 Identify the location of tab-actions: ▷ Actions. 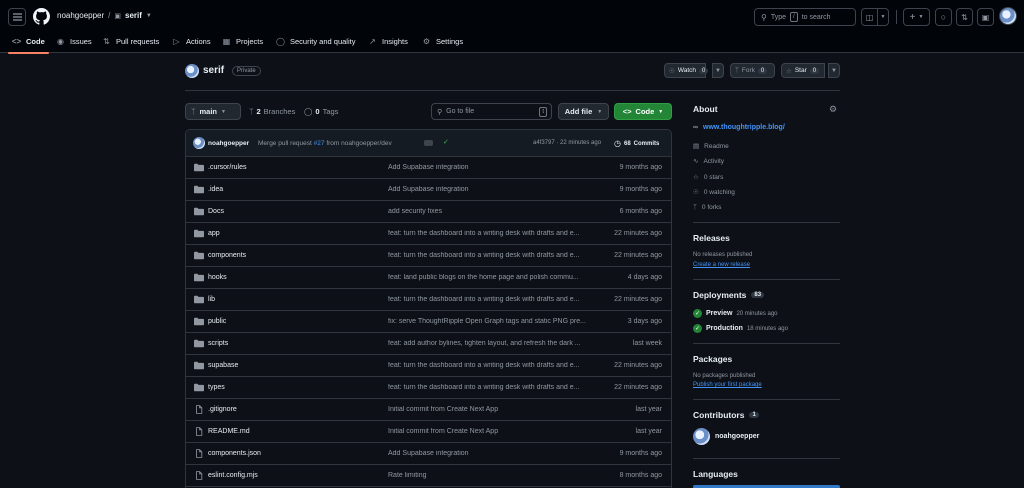
(191, 41).